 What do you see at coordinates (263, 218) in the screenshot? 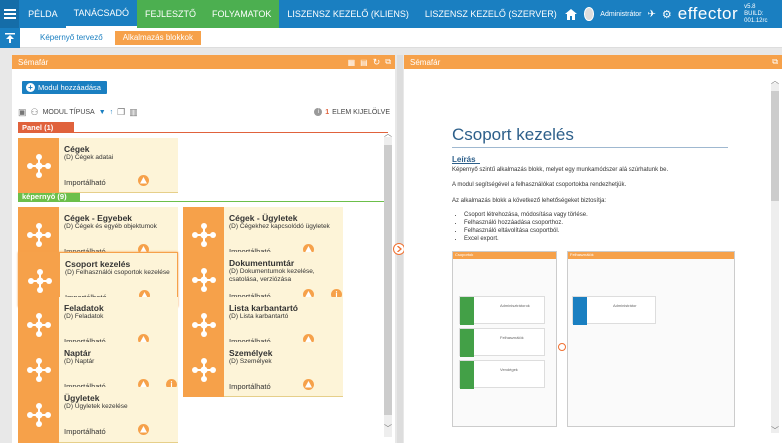
I see `card-title: Cégek - Ügyletek` at bounding box center [263, 218].